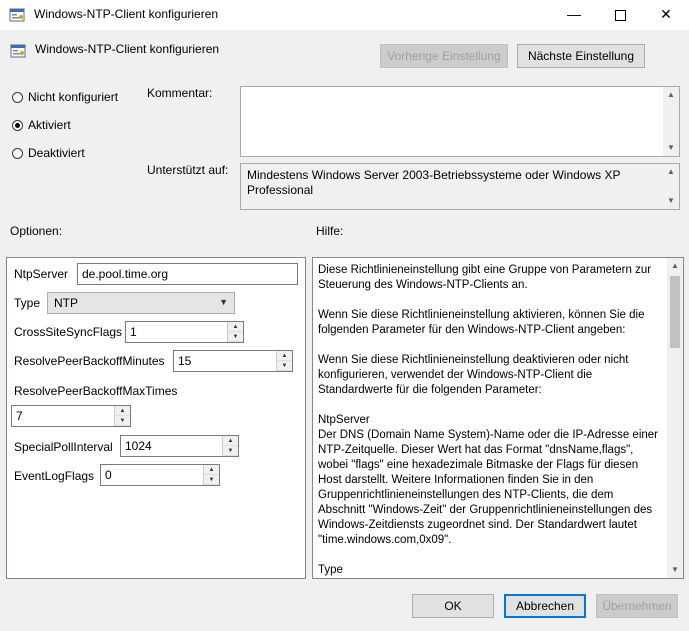  What do you see at coordinates (63, 447) in the screenshot?
I see `specialpoll-label: SpecialPollInterval` at bounding box center [63, 447].